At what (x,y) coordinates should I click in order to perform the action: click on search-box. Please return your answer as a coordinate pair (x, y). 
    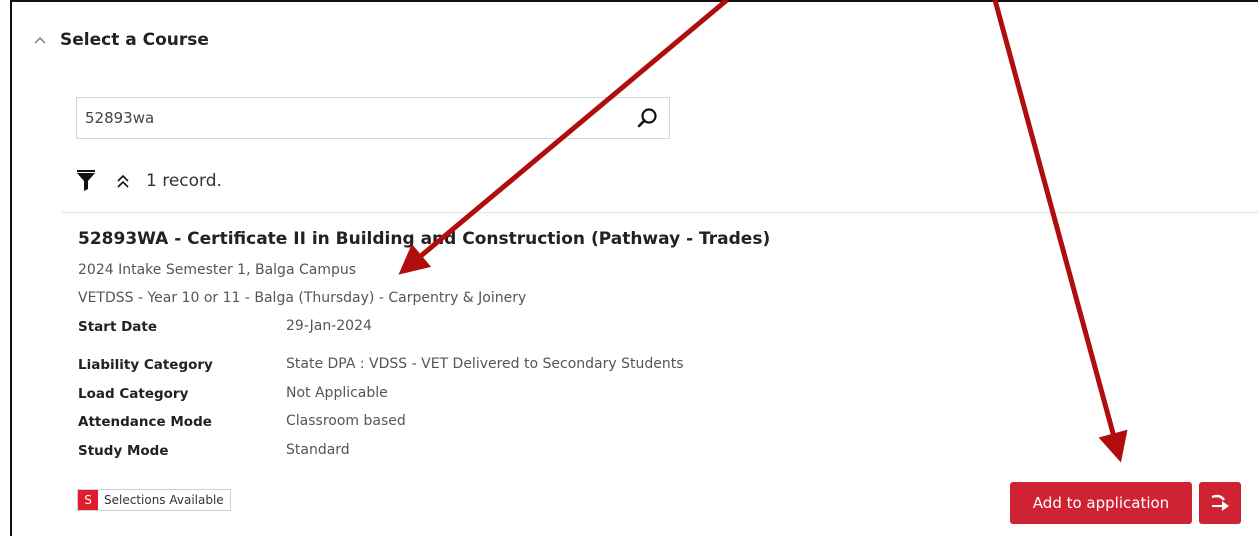
    Looking at the image, I should click on (373, 118).